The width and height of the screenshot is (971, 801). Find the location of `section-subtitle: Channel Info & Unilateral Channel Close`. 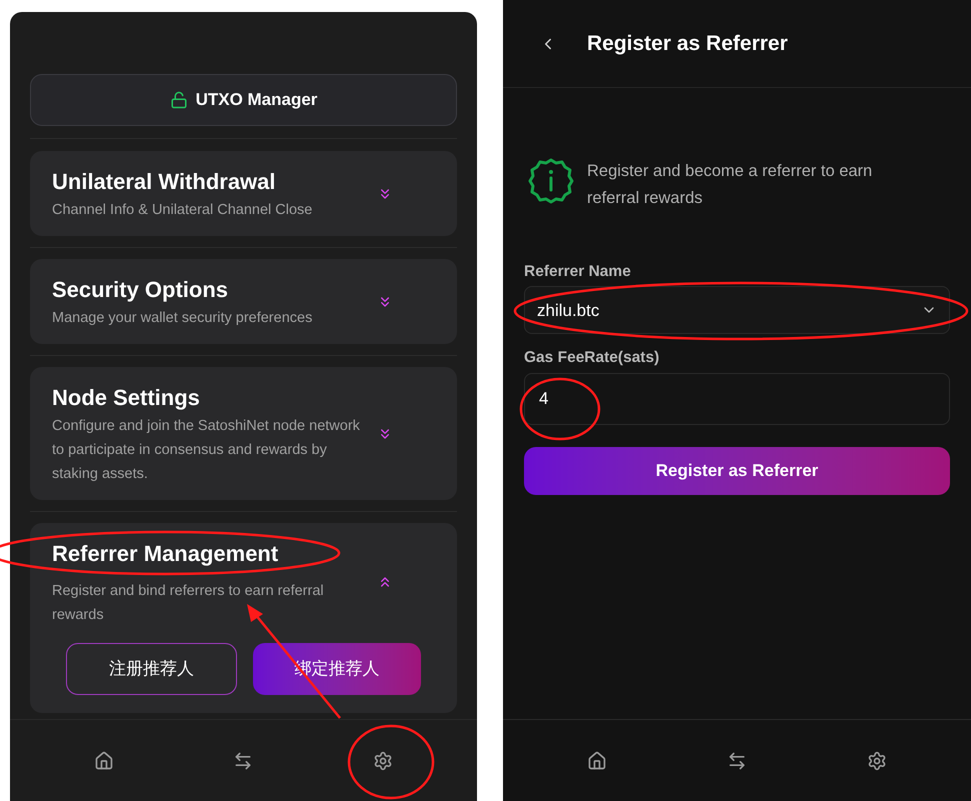

section-subtitle: Channel Info & Unilateral Channel Close is located at coordinates (183, 210).